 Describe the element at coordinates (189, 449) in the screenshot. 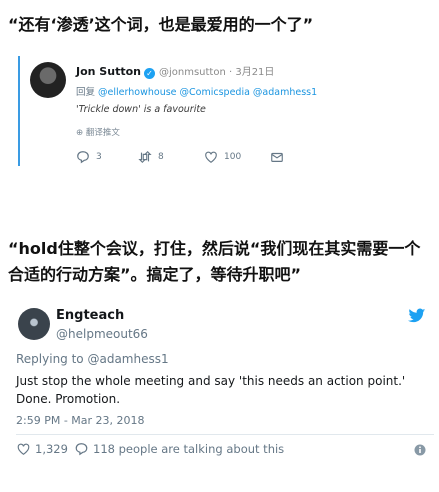

I see `talking-count: 118 people are talking about this` at that location.